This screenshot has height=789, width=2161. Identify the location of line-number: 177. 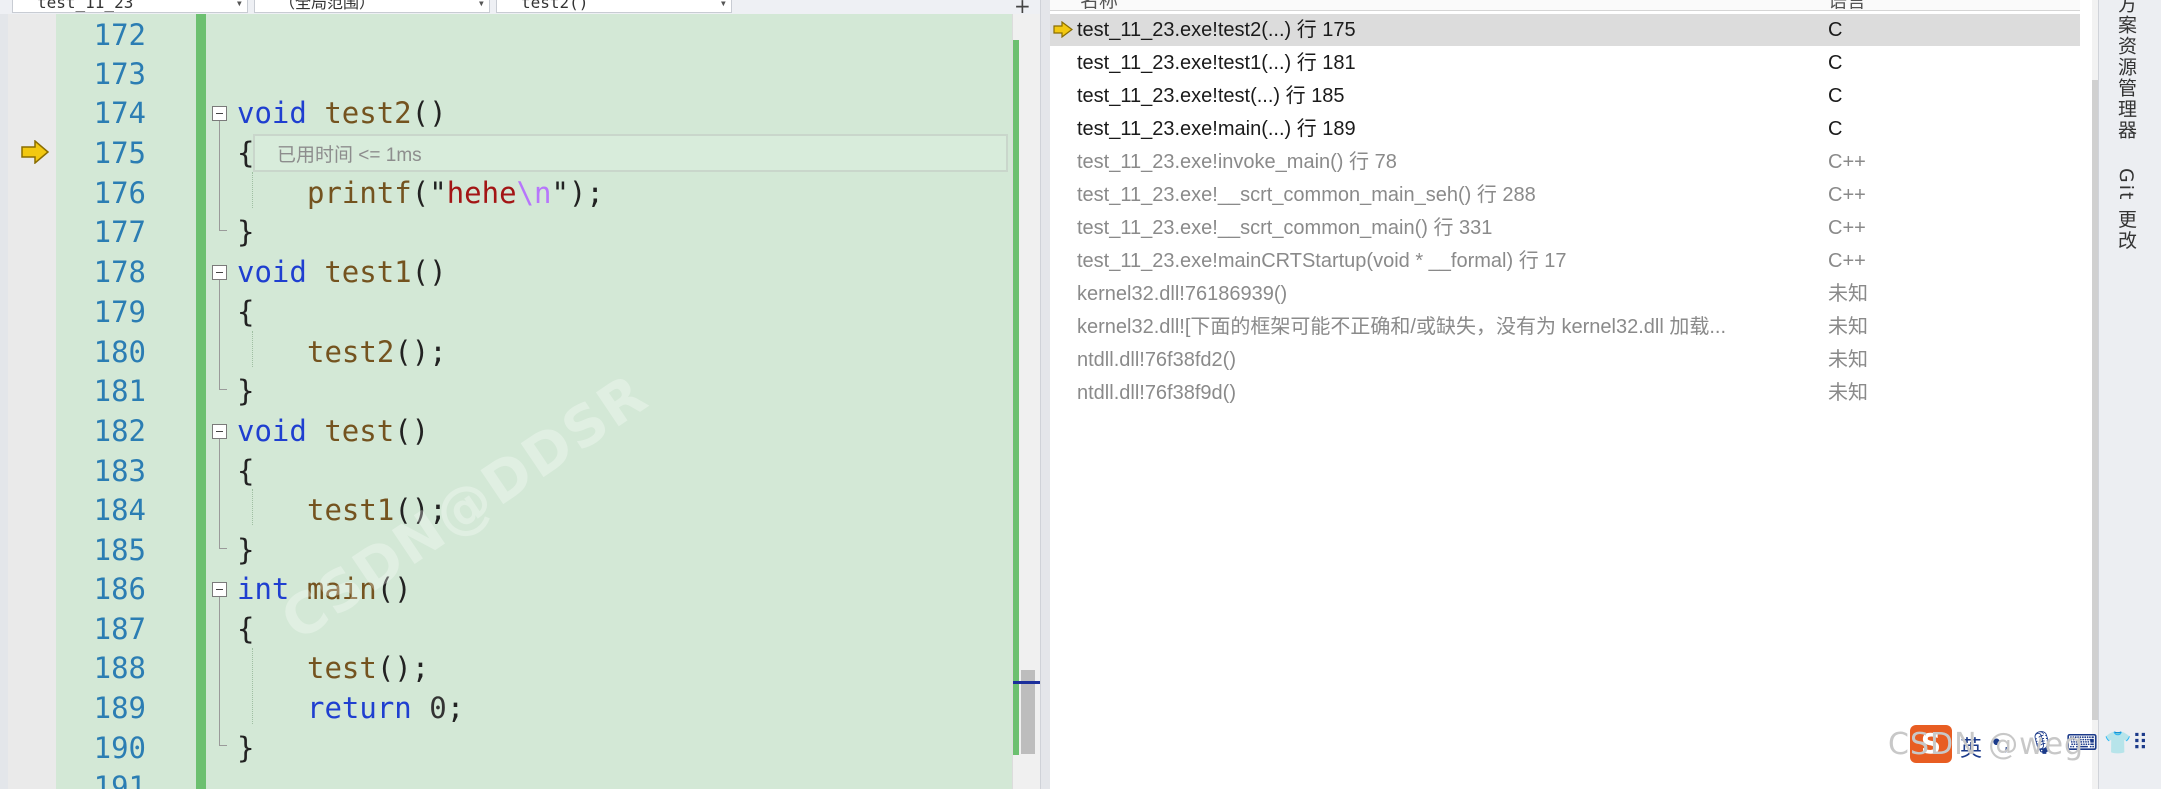
(119, 232).